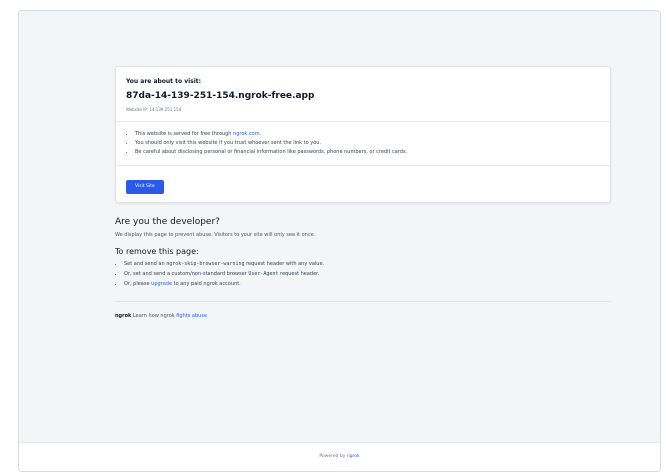  What do you see at coordinates (164, 81) in the screenshot?
I see `visit-kicker: You are about to visit:` at bounding box center [164, 81].